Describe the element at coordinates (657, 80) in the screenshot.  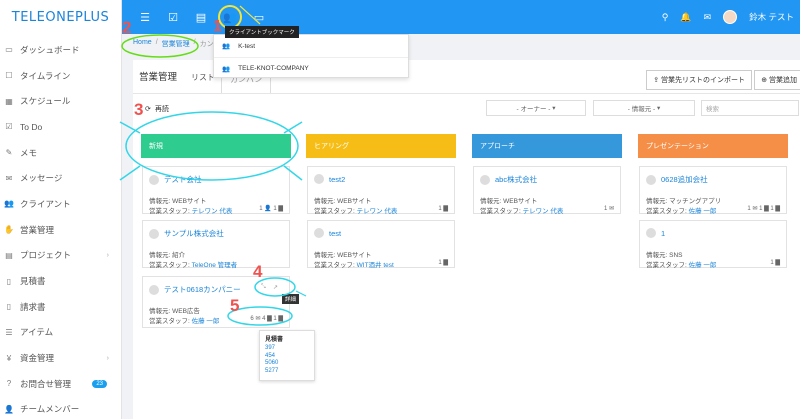
I see `upload-icon: ⇪` at that location.